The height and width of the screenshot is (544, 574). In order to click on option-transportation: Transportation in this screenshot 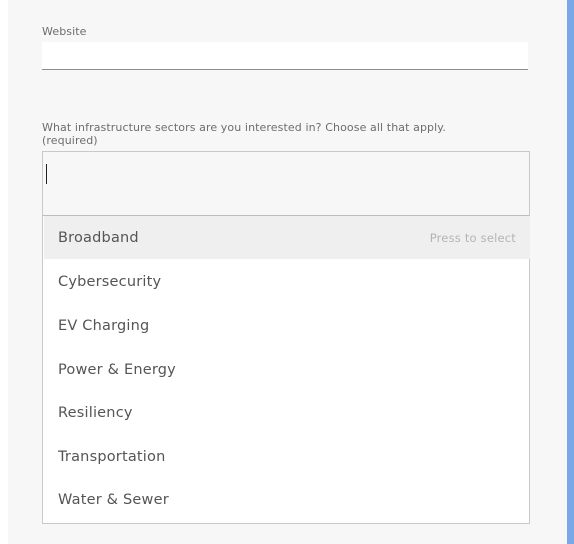, I will do `click(287, 456)`.